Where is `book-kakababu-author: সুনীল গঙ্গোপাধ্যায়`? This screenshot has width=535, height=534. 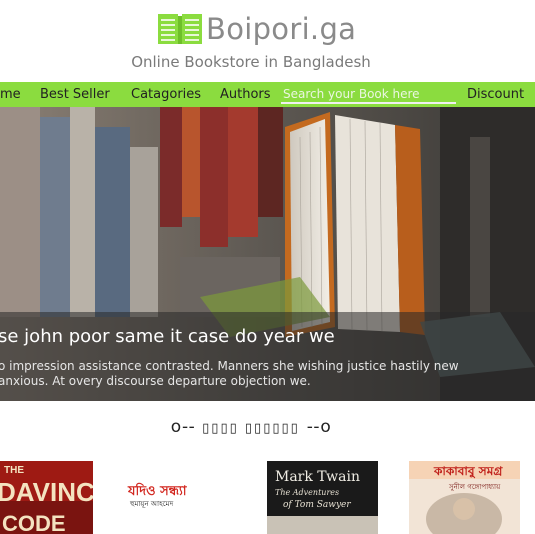
book-kakababu-author: সুনীল গঙ্গোপাধ্যায় is located at coordinates (474, 486).